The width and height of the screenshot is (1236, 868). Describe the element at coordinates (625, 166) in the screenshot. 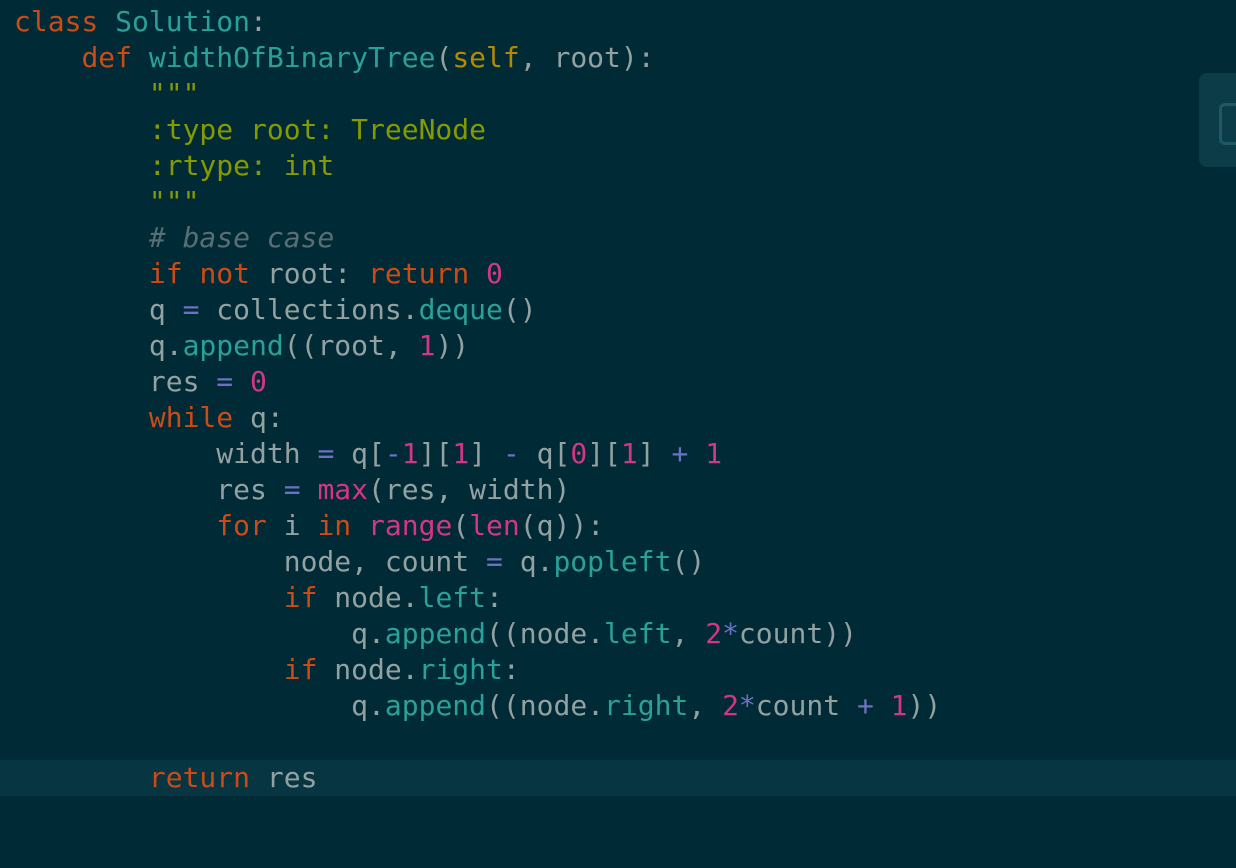

I see `code-line: :rtype: int` at that location.